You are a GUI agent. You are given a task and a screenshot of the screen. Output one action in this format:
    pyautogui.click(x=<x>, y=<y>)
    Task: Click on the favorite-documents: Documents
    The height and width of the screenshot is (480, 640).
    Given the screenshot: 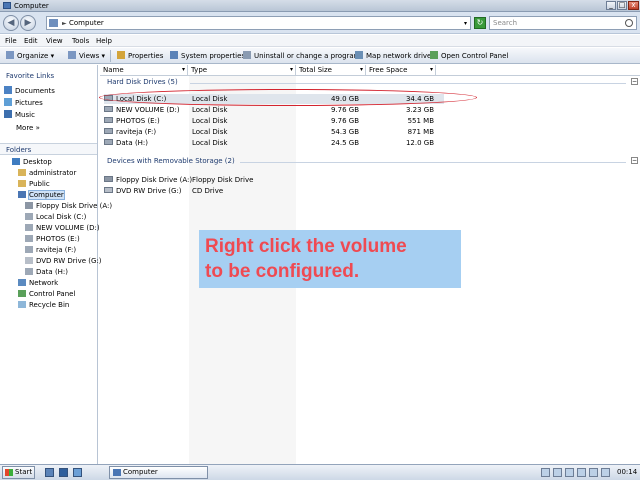 What is the action you would take?
    pyautogui.click(x=29, y=91)
    